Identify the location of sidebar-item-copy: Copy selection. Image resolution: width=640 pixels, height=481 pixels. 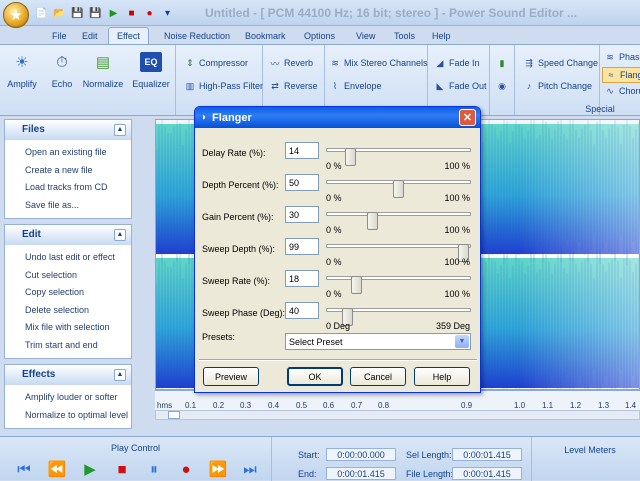
(78, 293).